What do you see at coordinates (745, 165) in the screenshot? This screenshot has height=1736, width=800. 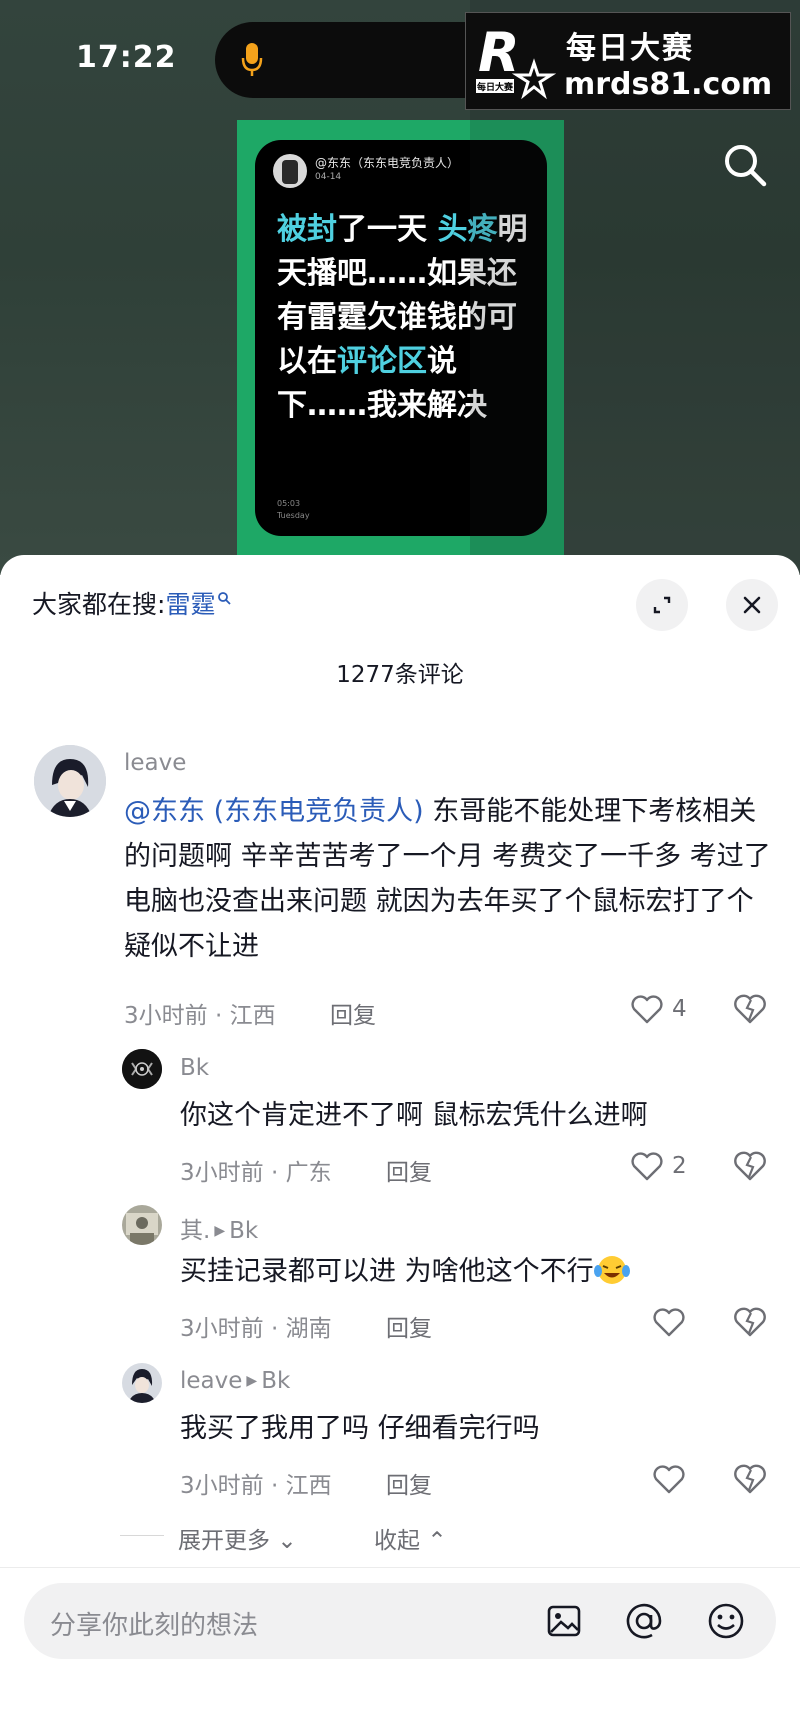 I see `search-icon` at bounding box center [745, 165].